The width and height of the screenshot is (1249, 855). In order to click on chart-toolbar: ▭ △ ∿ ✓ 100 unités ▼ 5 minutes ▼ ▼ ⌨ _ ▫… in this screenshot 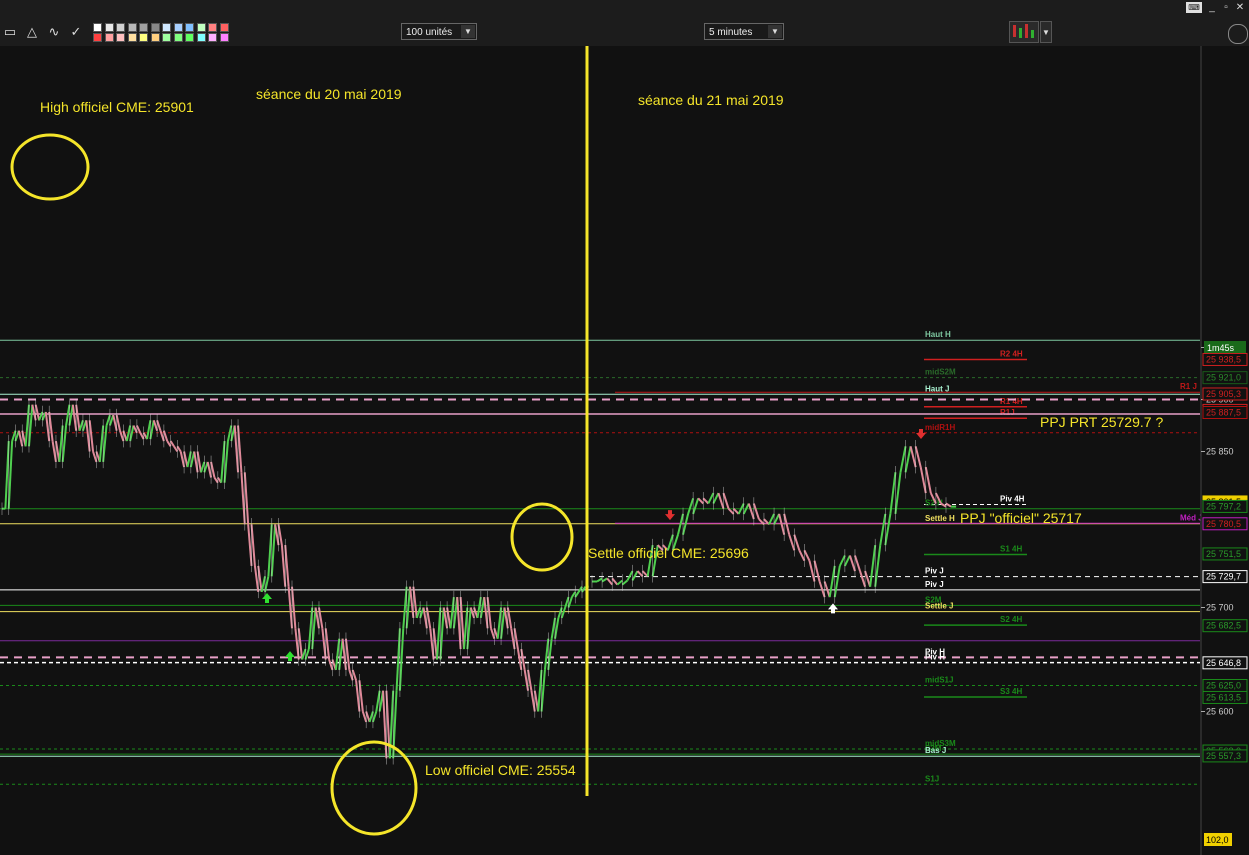, I will do `click(624, 23)`.